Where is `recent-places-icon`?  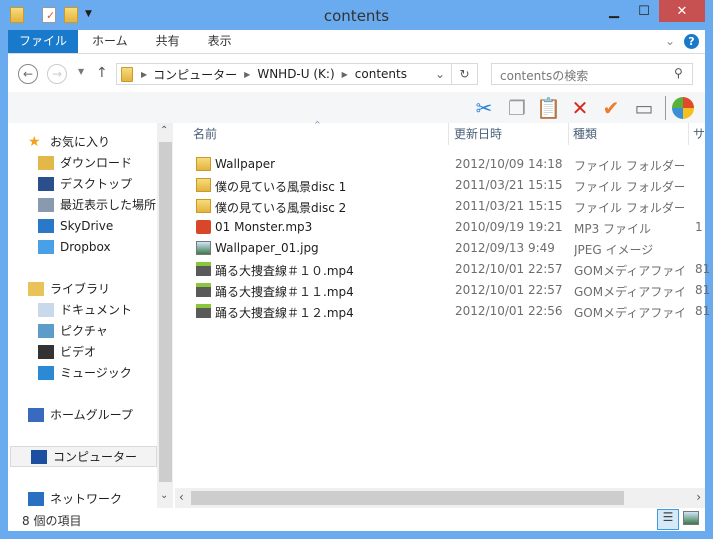
recent-places-icon is located at coordinates (46, 204).